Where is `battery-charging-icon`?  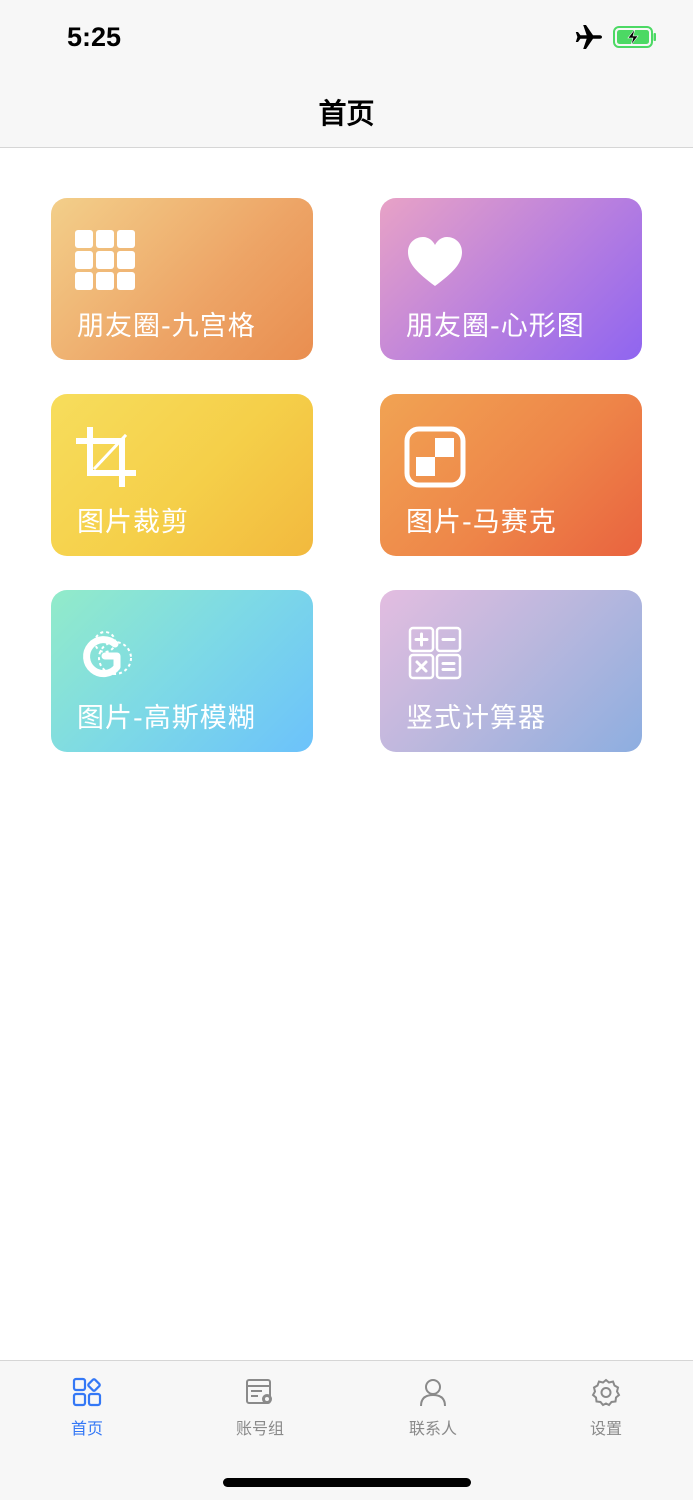
battery-charging-icon is located at coordinates (634, 37).